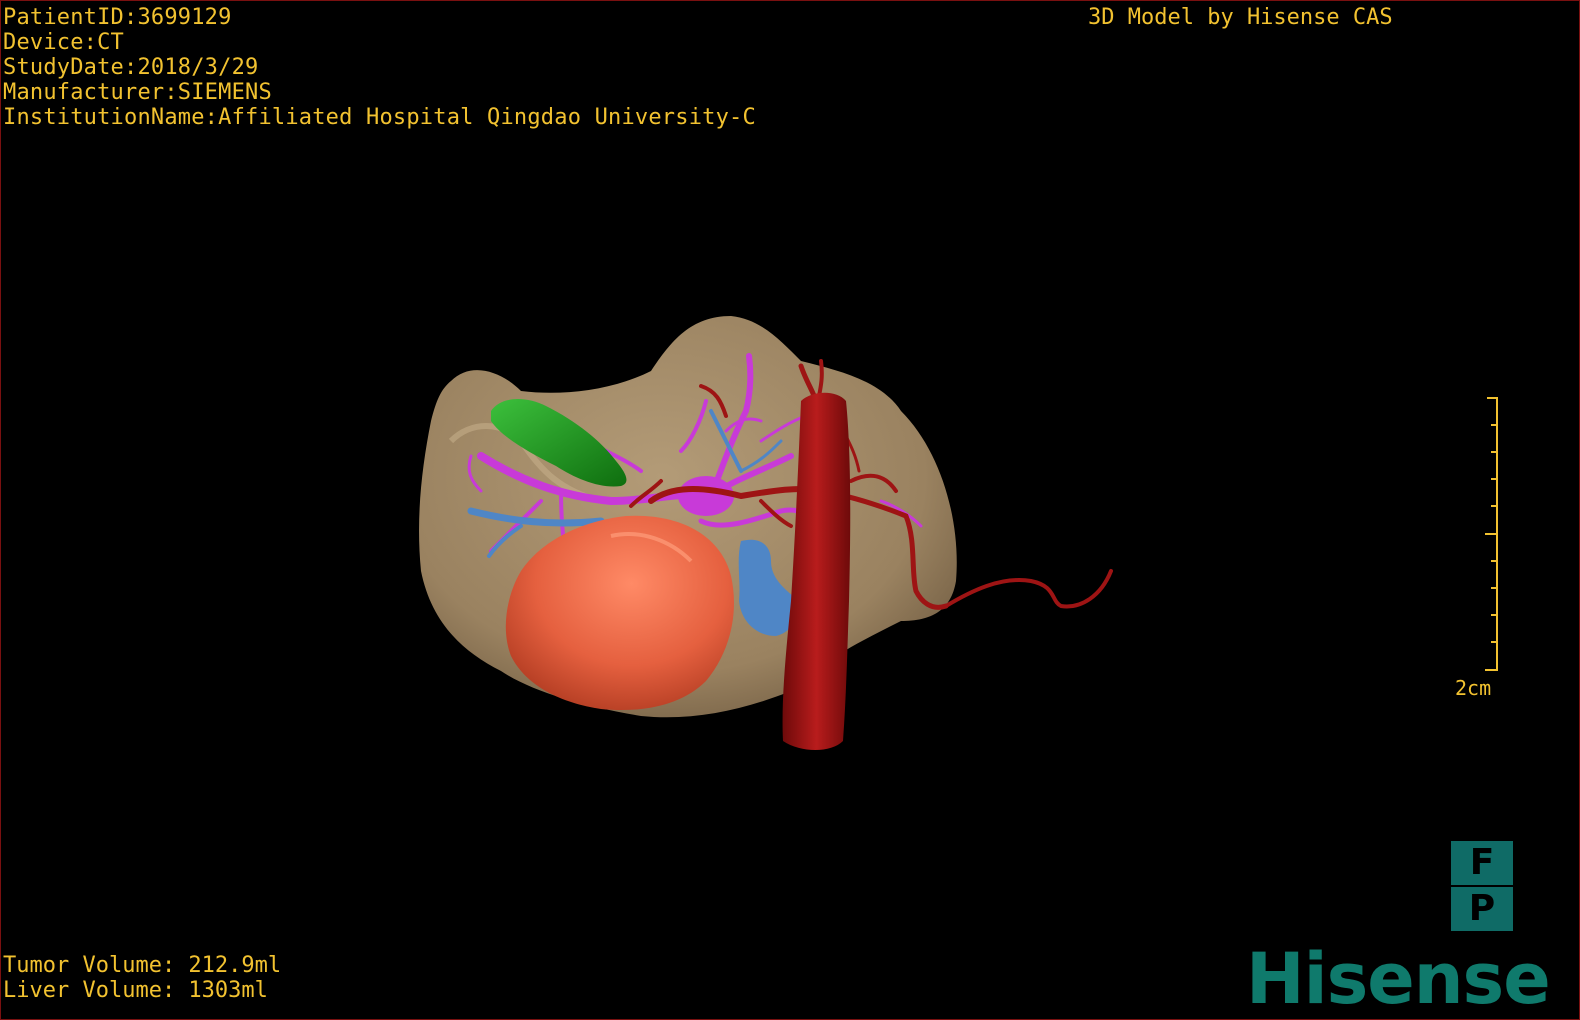 The height and width of the screenshot is (1020, 1580). I want to click on model-credit-label: 3D Model by Hisense CAS, so click(1240, 17).